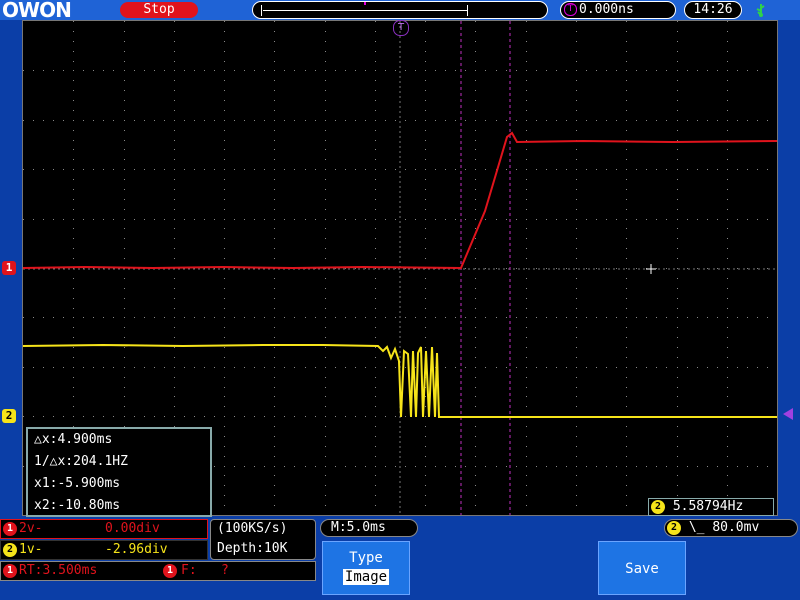 Image resolution: width=800 pixels, height=600 pixels. I want to click on type-button: Type Image, so click(366, 568).